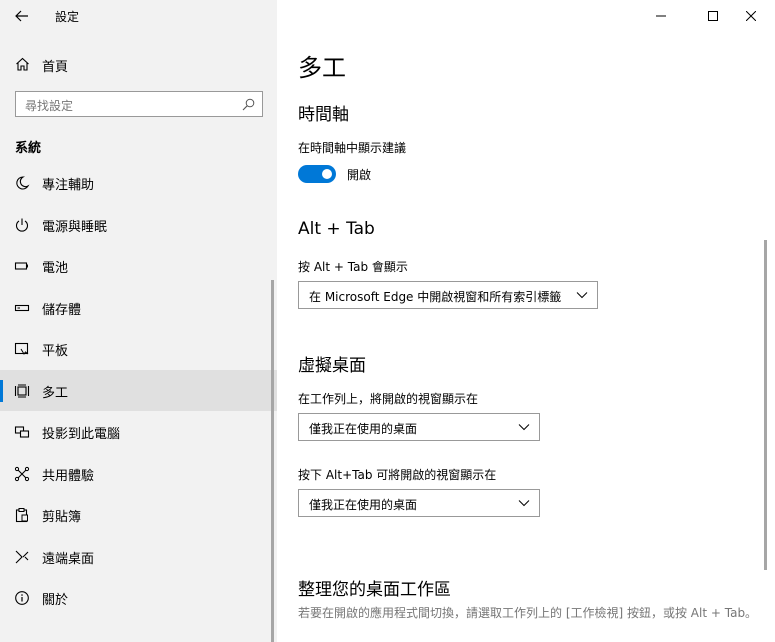 The image size is (775, 642). What do you see at coordinates (374, 590) in the screenshot?
I see `workspace-heading: 整理您的桌面工作區` at bounding box center [374, 590].